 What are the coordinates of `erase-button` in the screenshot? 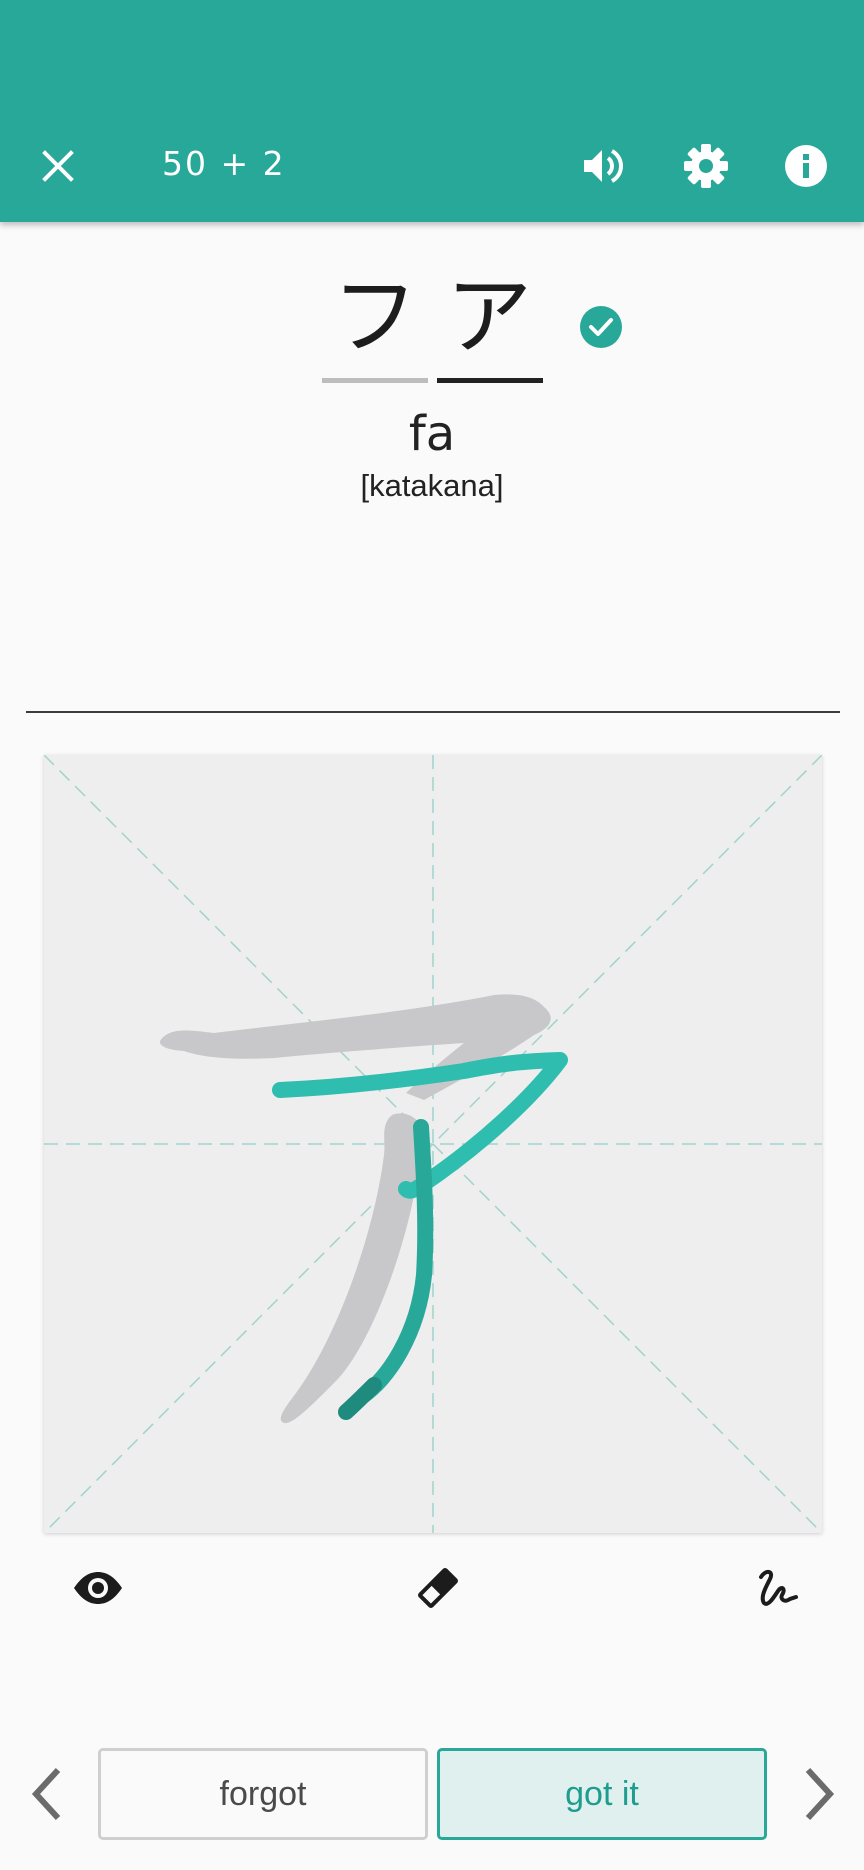 It's located at (438, 1588).